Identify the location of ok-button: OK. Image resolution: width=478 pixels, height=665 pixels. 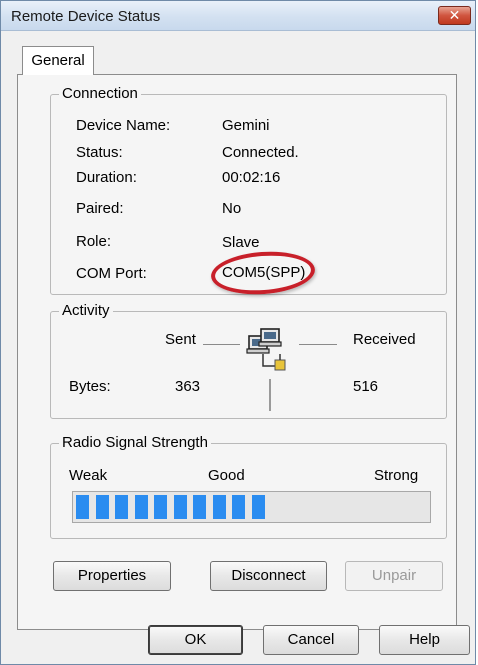
(195, 640).